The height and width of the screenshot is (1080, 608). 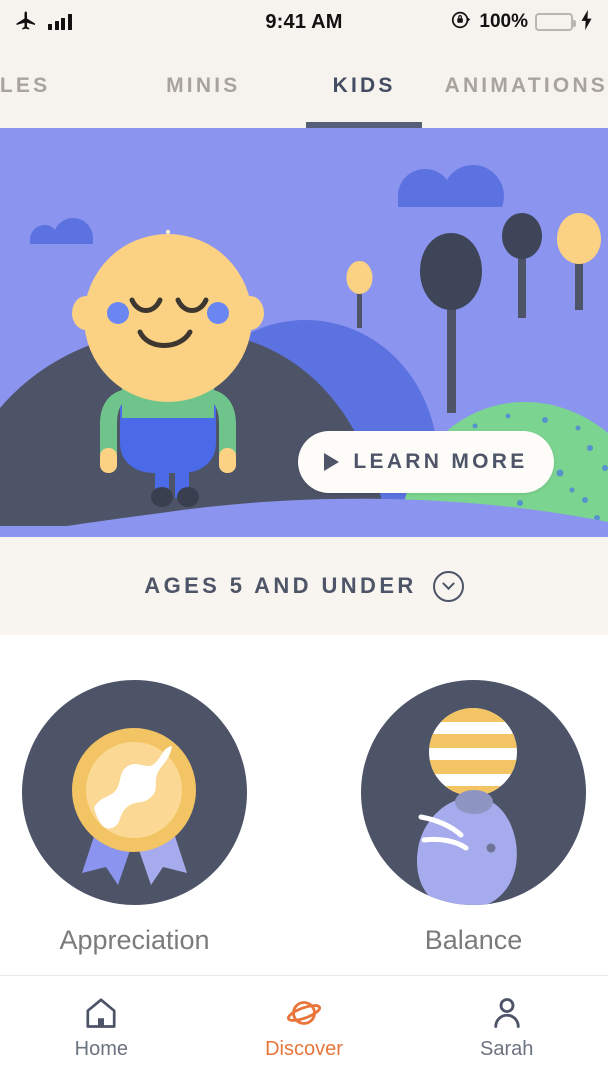 I want to click on nav-label-profile: Sarah, so click(x=506, y=1049).